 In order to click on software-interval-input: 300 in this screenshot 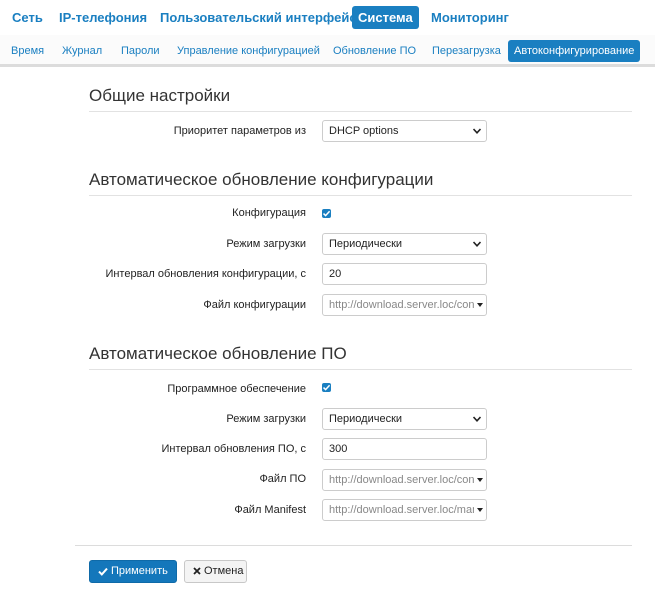, I will do `click(404, 449)`.